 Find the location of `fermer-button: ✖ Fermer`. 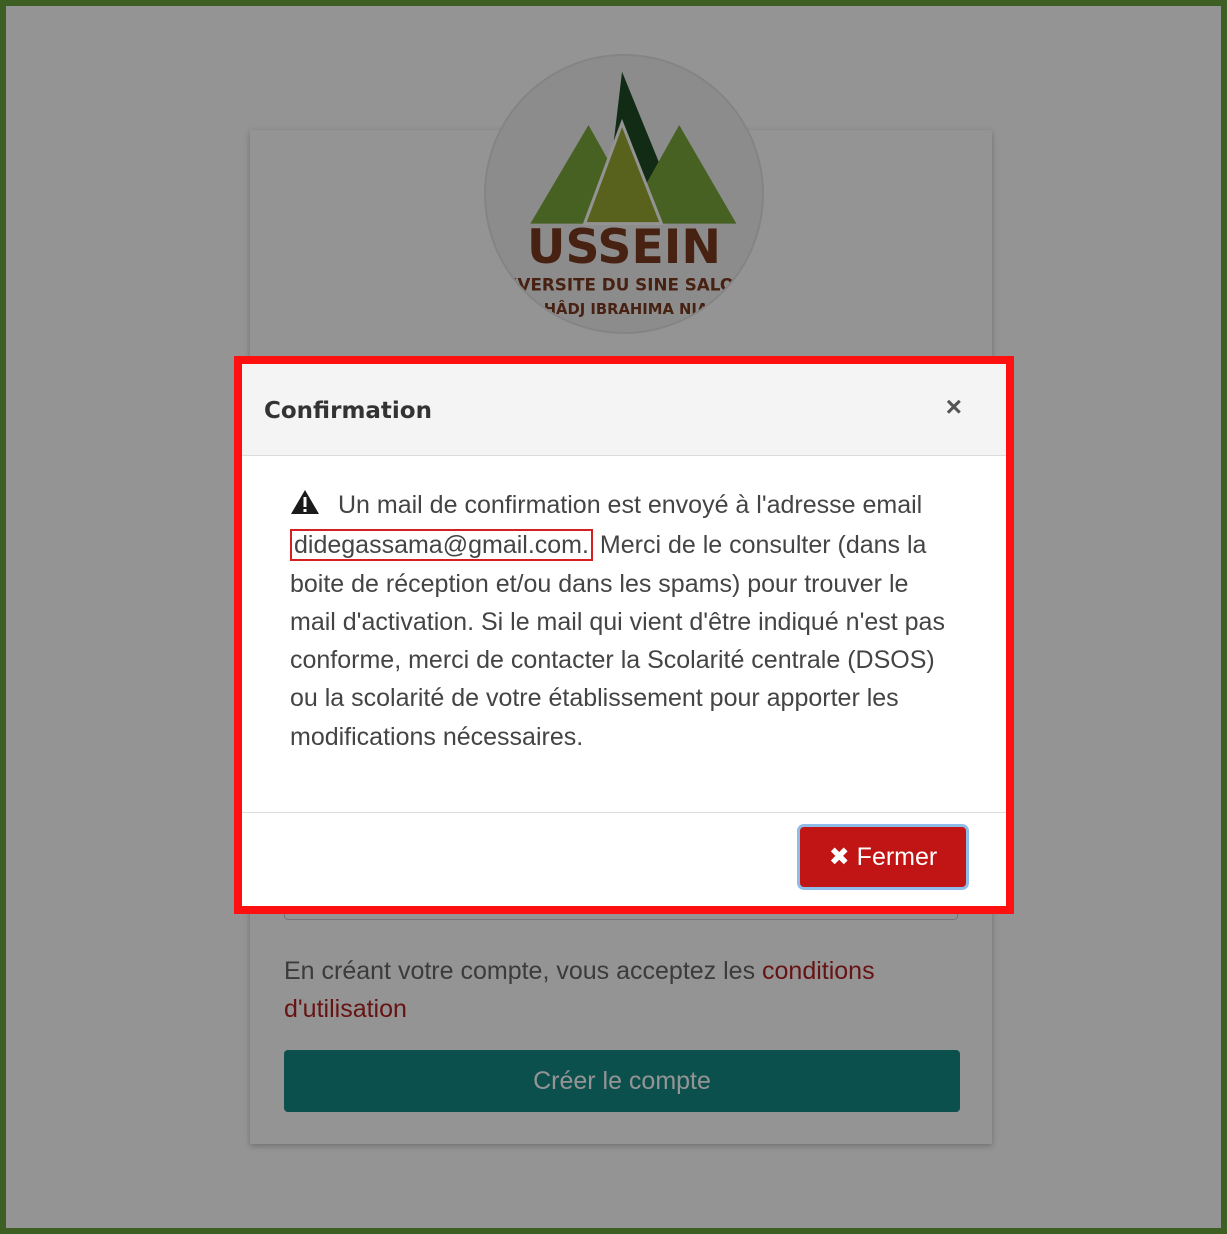

fermer-button: ✖ Fermer is located at coordinates (883, 857).